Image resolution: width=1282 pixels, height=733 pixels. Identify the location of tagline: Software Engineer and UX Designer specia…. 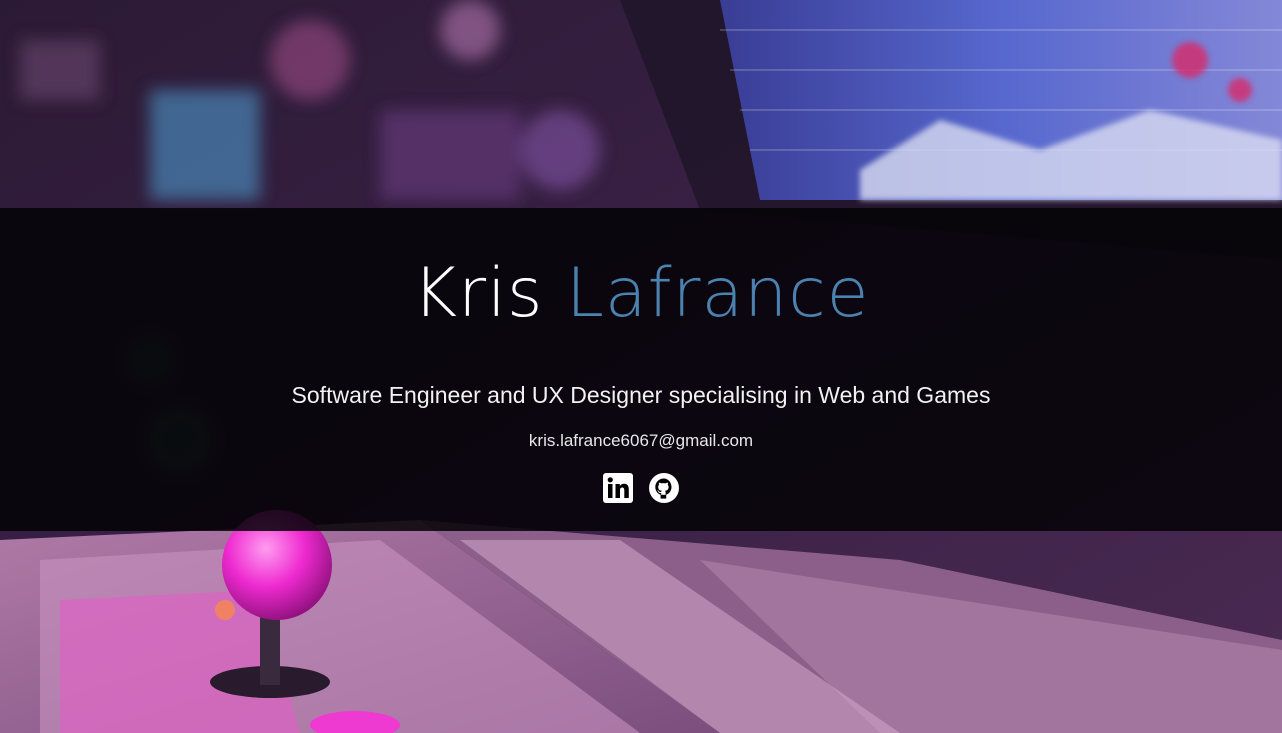
(641, 395).